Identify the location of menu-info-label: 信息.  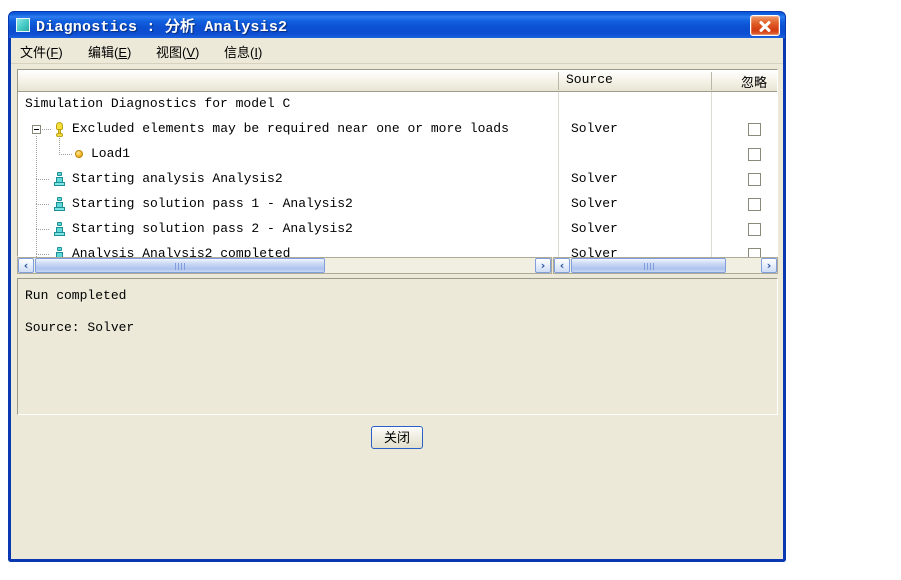
(237, 52).